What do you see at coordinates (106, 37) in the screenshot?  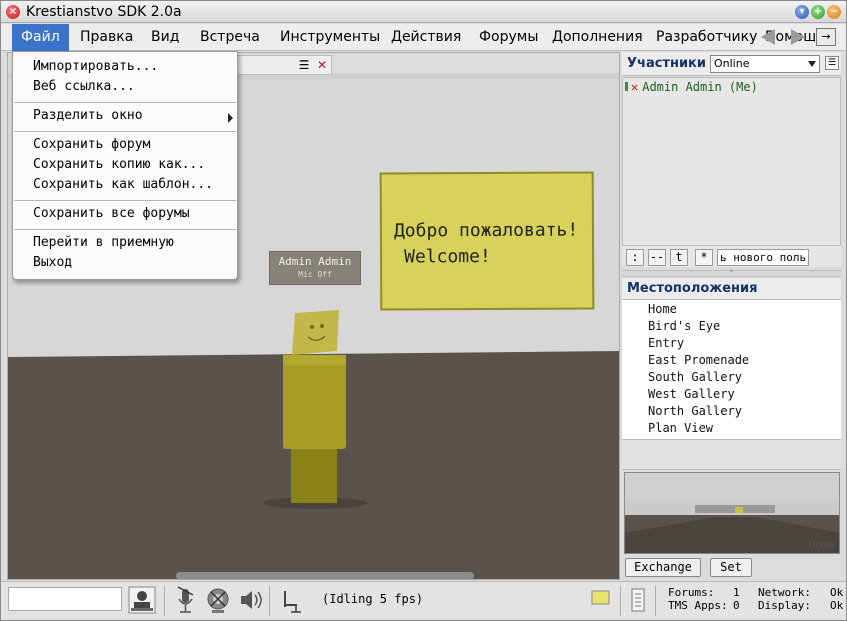 I see `menu-edit: Правка` at bounding box center [106, 37].